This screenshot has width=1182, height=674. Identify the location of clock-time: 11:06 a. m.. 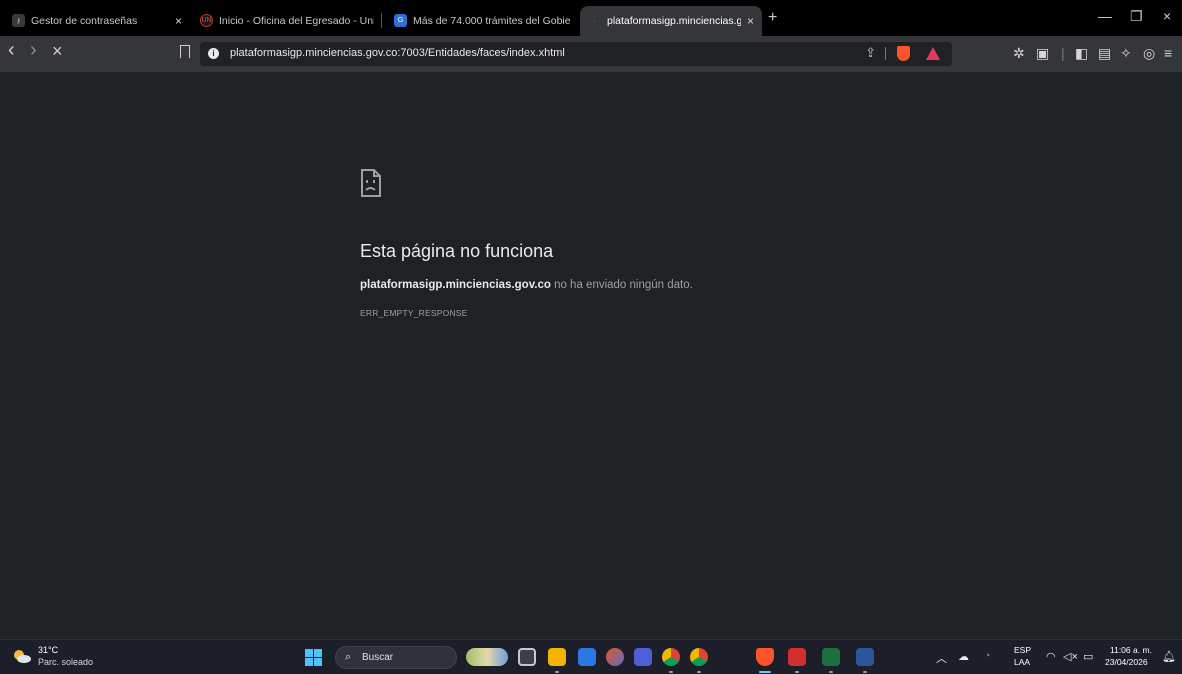
(1131, 650).